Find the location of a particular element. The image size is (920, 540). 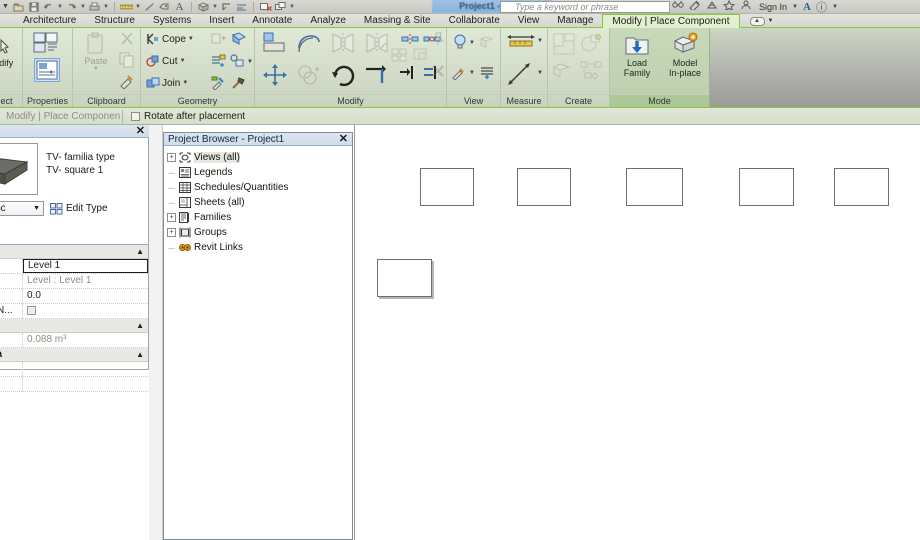

table-row: Offset 0.0 is located at coordinates (74, 296).